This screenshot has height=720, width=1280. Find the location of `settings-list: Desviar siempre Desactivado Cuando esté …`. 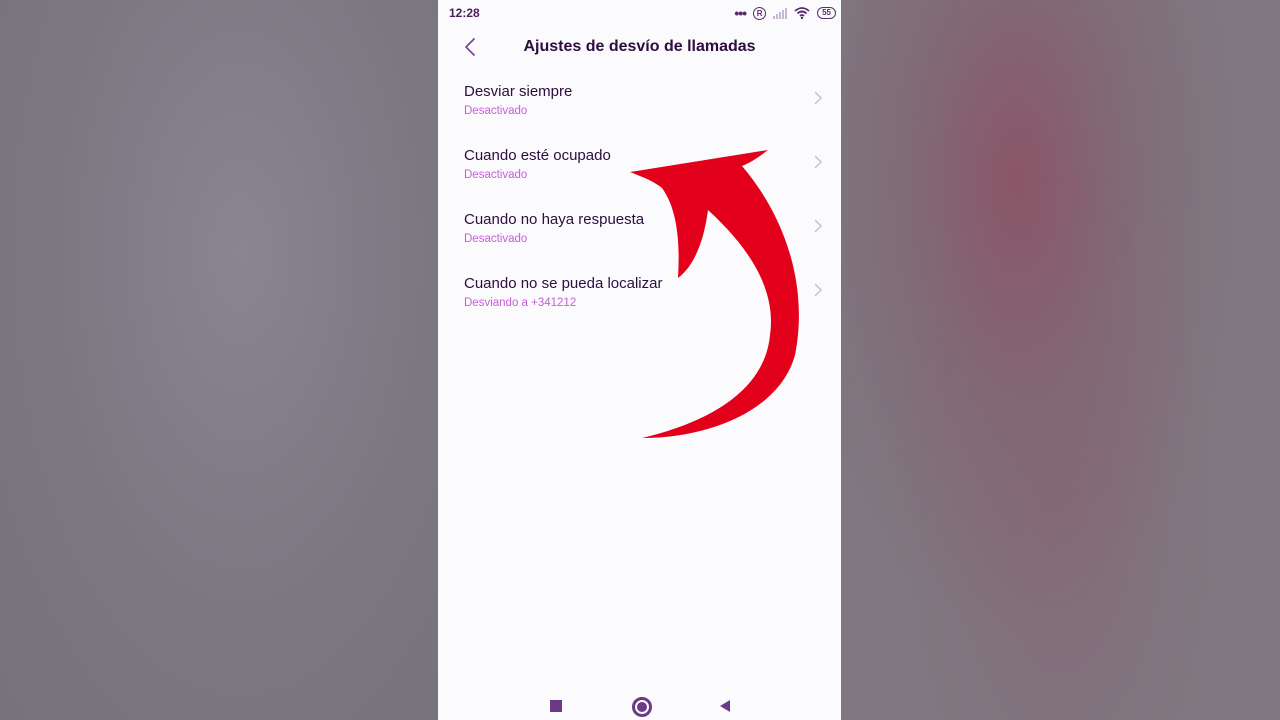

settings-list: Desviar siempre Desactivado Cuando esté … is located at coordinates (639, 194).